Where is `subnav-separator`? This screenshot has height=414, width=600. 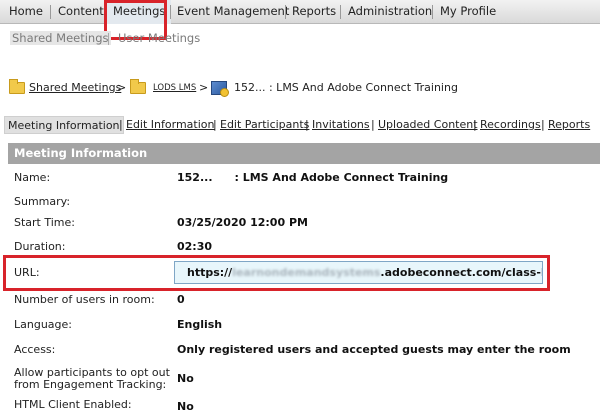
subnav-separator is located at coordinates (108, 39).